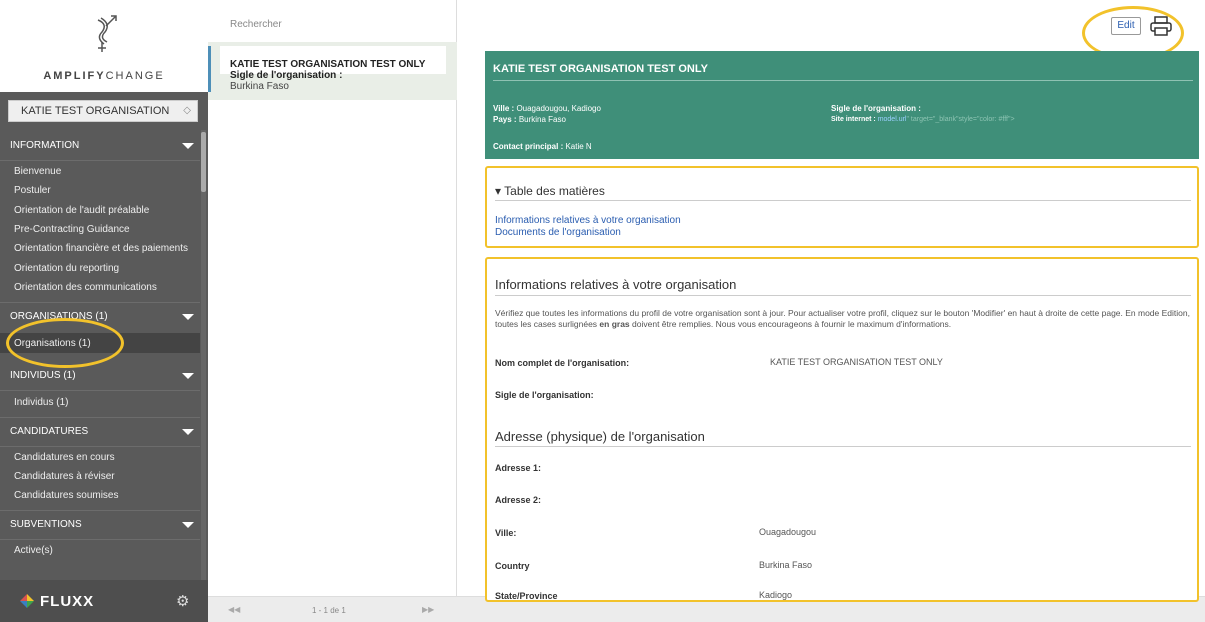  Describe the element at coordinates (518, 468) in the screenshot. I see `field-label-adresse1: Adresse 1:` at that location.